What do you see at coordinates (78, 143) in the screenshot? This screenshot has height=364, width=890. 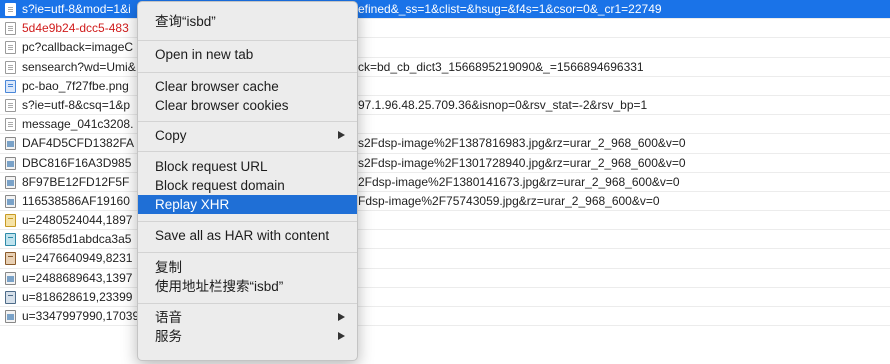 I see `request-name: DAF4D5CFD1382FA` at bounding box center [78, 143].